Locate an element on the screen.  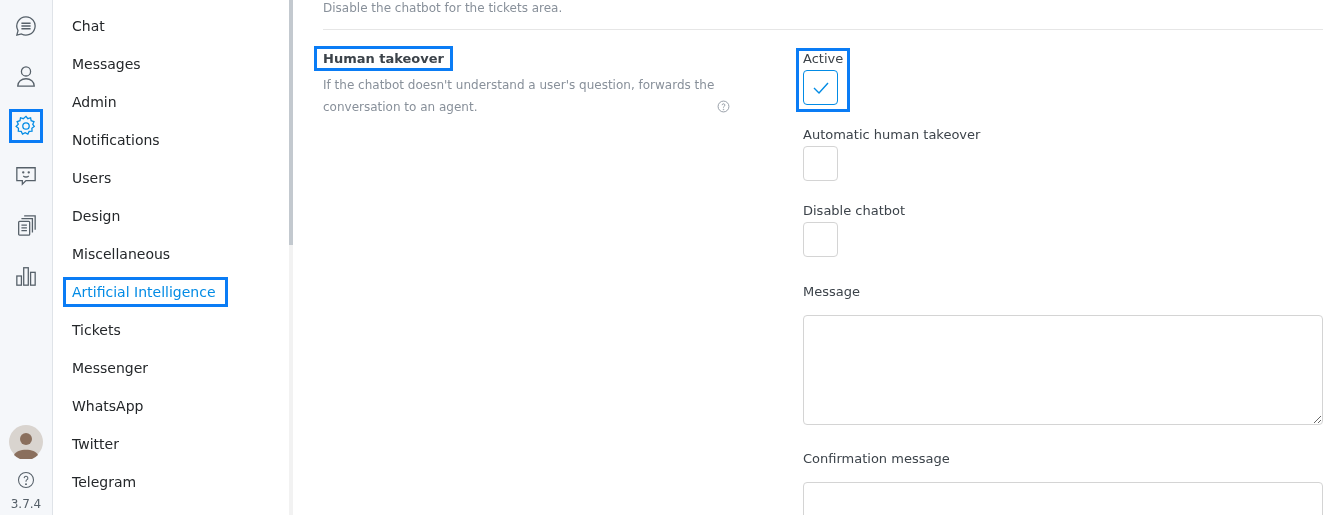
avatar-icon is located at coordinates (26, 442).